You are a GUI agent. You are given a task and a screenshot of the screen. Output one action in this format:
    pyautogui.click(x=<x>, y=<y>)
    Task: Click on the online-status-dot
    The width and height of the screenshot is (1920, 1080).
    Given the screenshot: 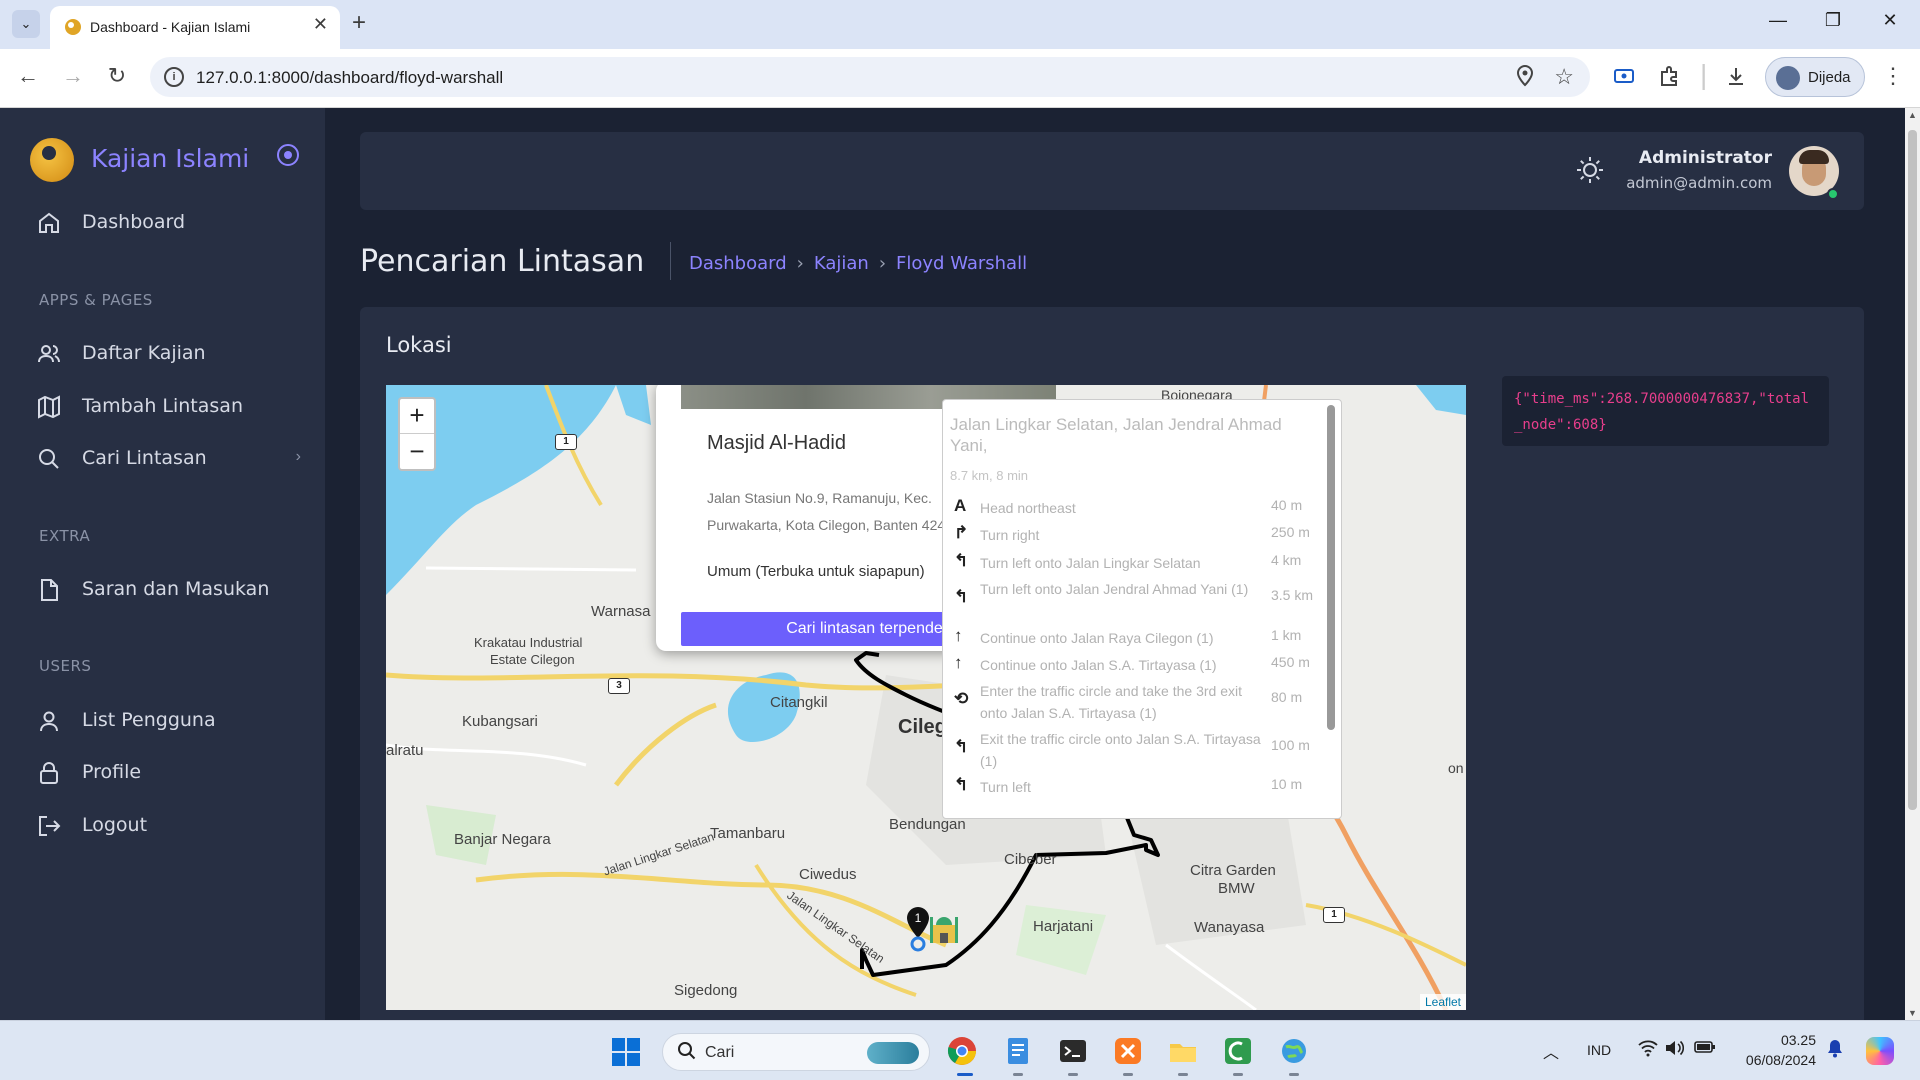 What is the action you would take?
    pyautogui.click(x=1833, y=194)
    